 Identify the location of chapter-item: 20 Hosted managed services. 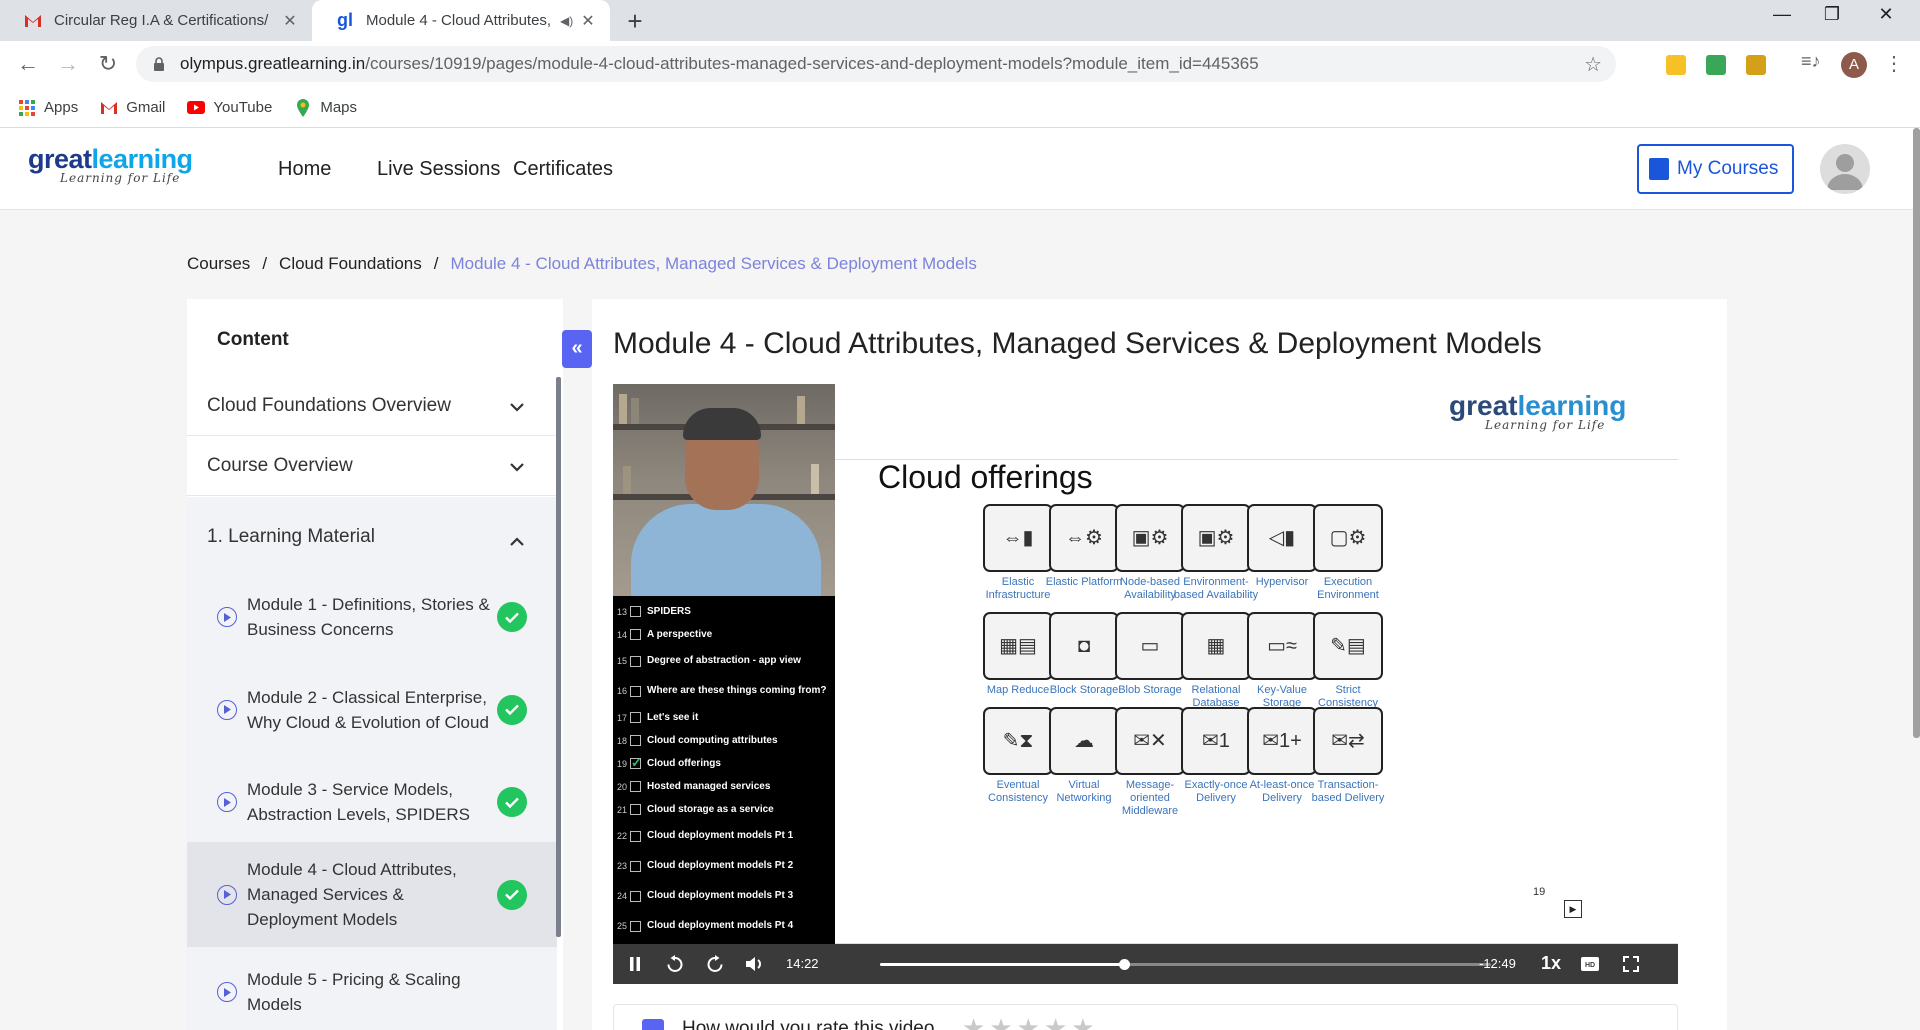
(724, 786).